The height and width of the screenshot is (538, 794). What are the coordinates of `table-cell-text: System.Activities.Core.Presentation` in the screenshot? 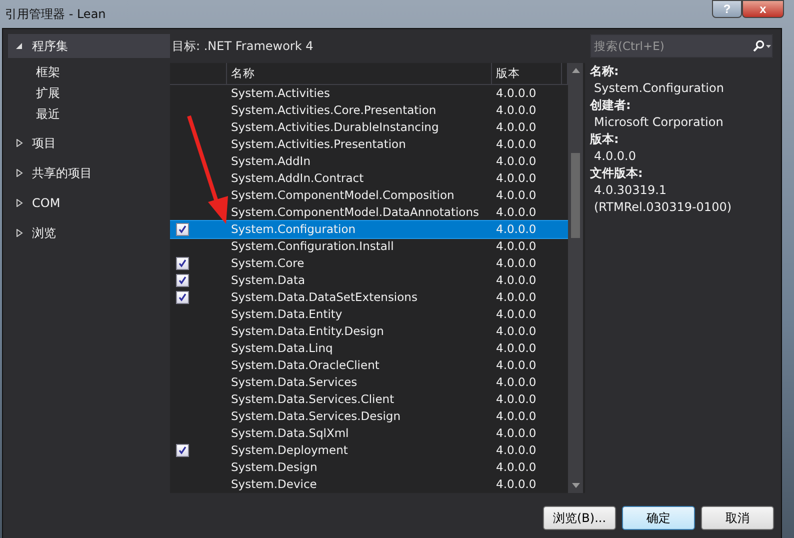 It's located at (334, 110).